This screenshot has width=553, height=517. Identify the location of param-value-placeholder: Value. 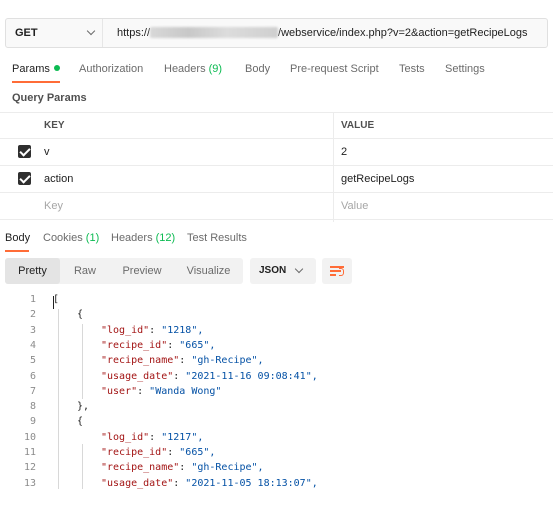
(354, 206).